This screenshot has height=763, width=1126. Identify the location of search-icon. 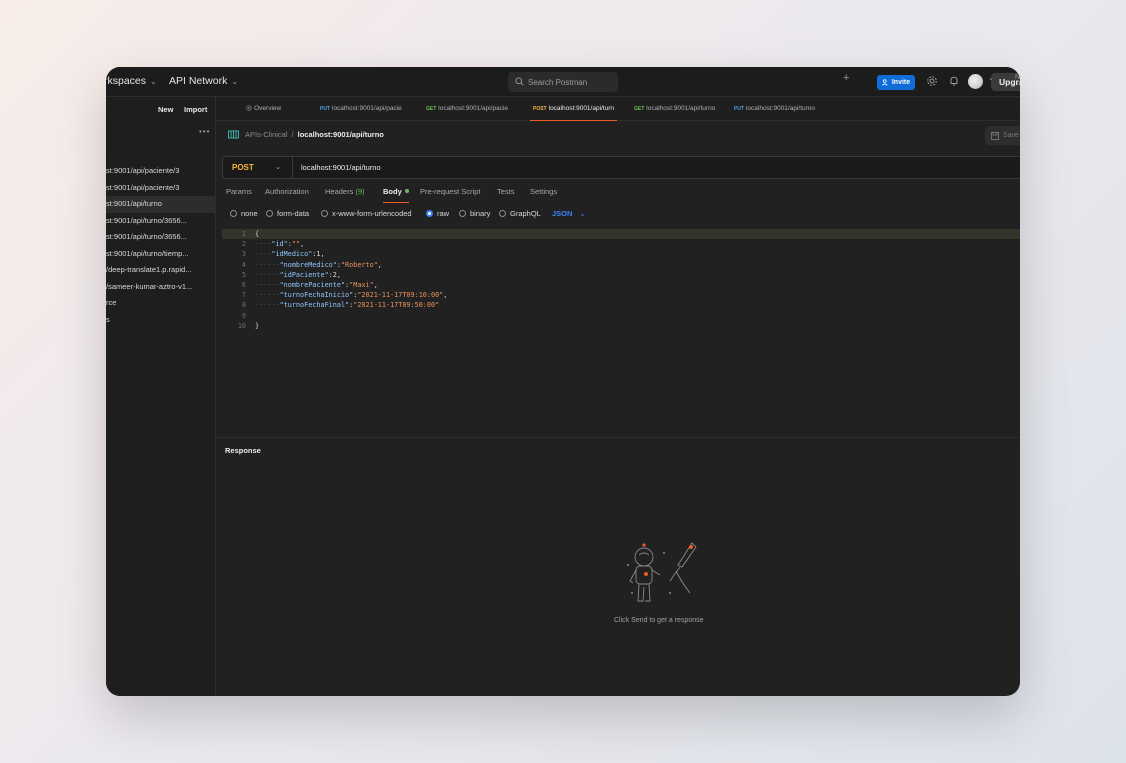
(519, 81).